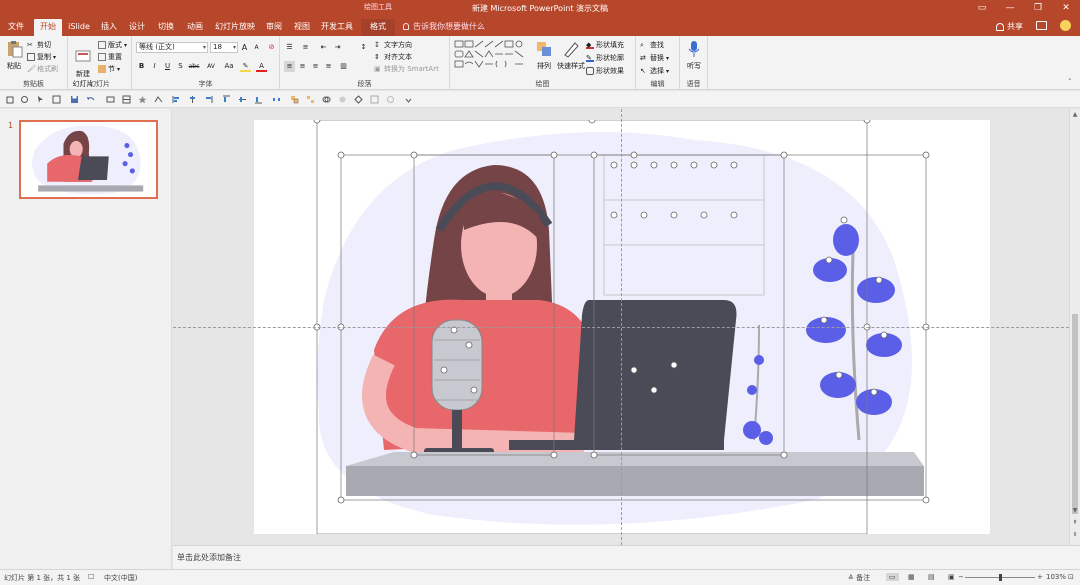  What do you see at coordinates (79, 27) in the screenshot?
I see `tab-islide: iSlide` at bounding box center [79, 27].